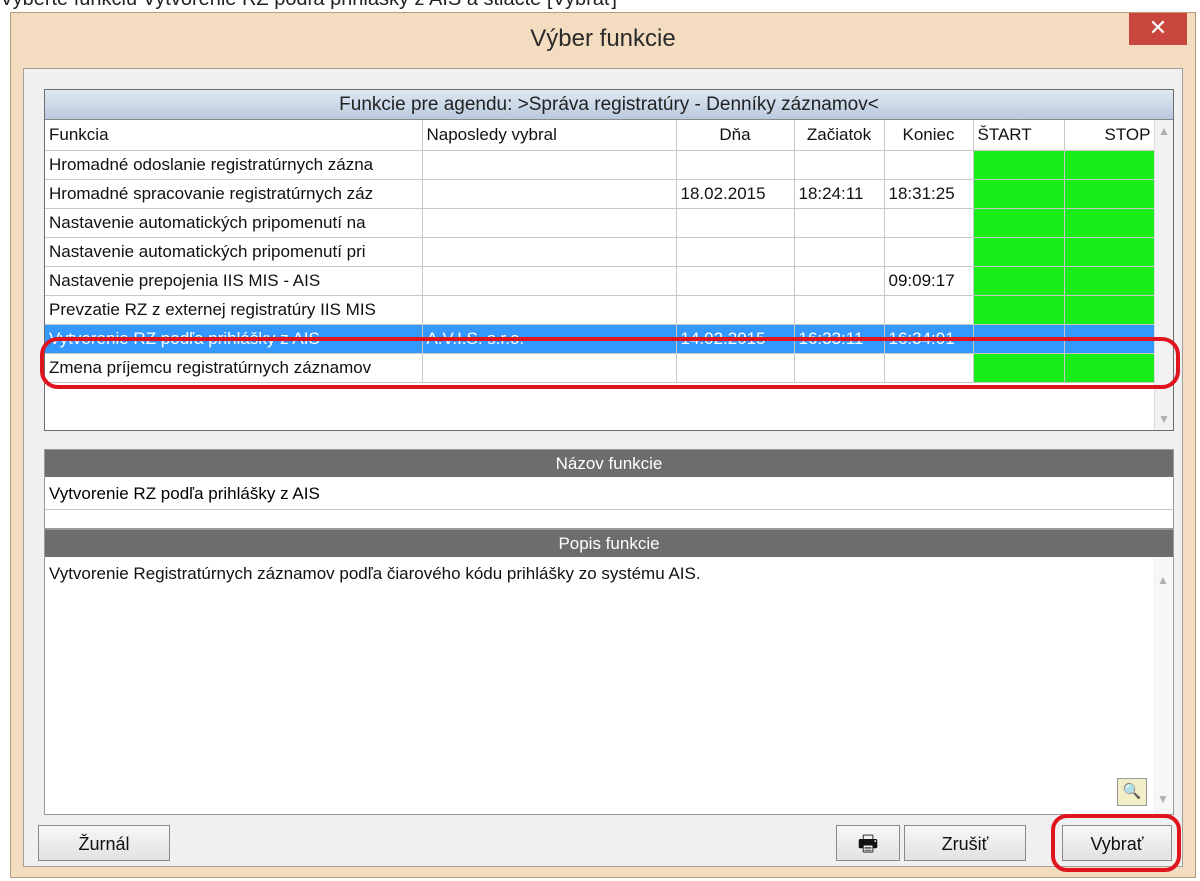  Describe the element at coordinates (1110, 135) in the screenshot. I see `column-header: STOP` at that location.